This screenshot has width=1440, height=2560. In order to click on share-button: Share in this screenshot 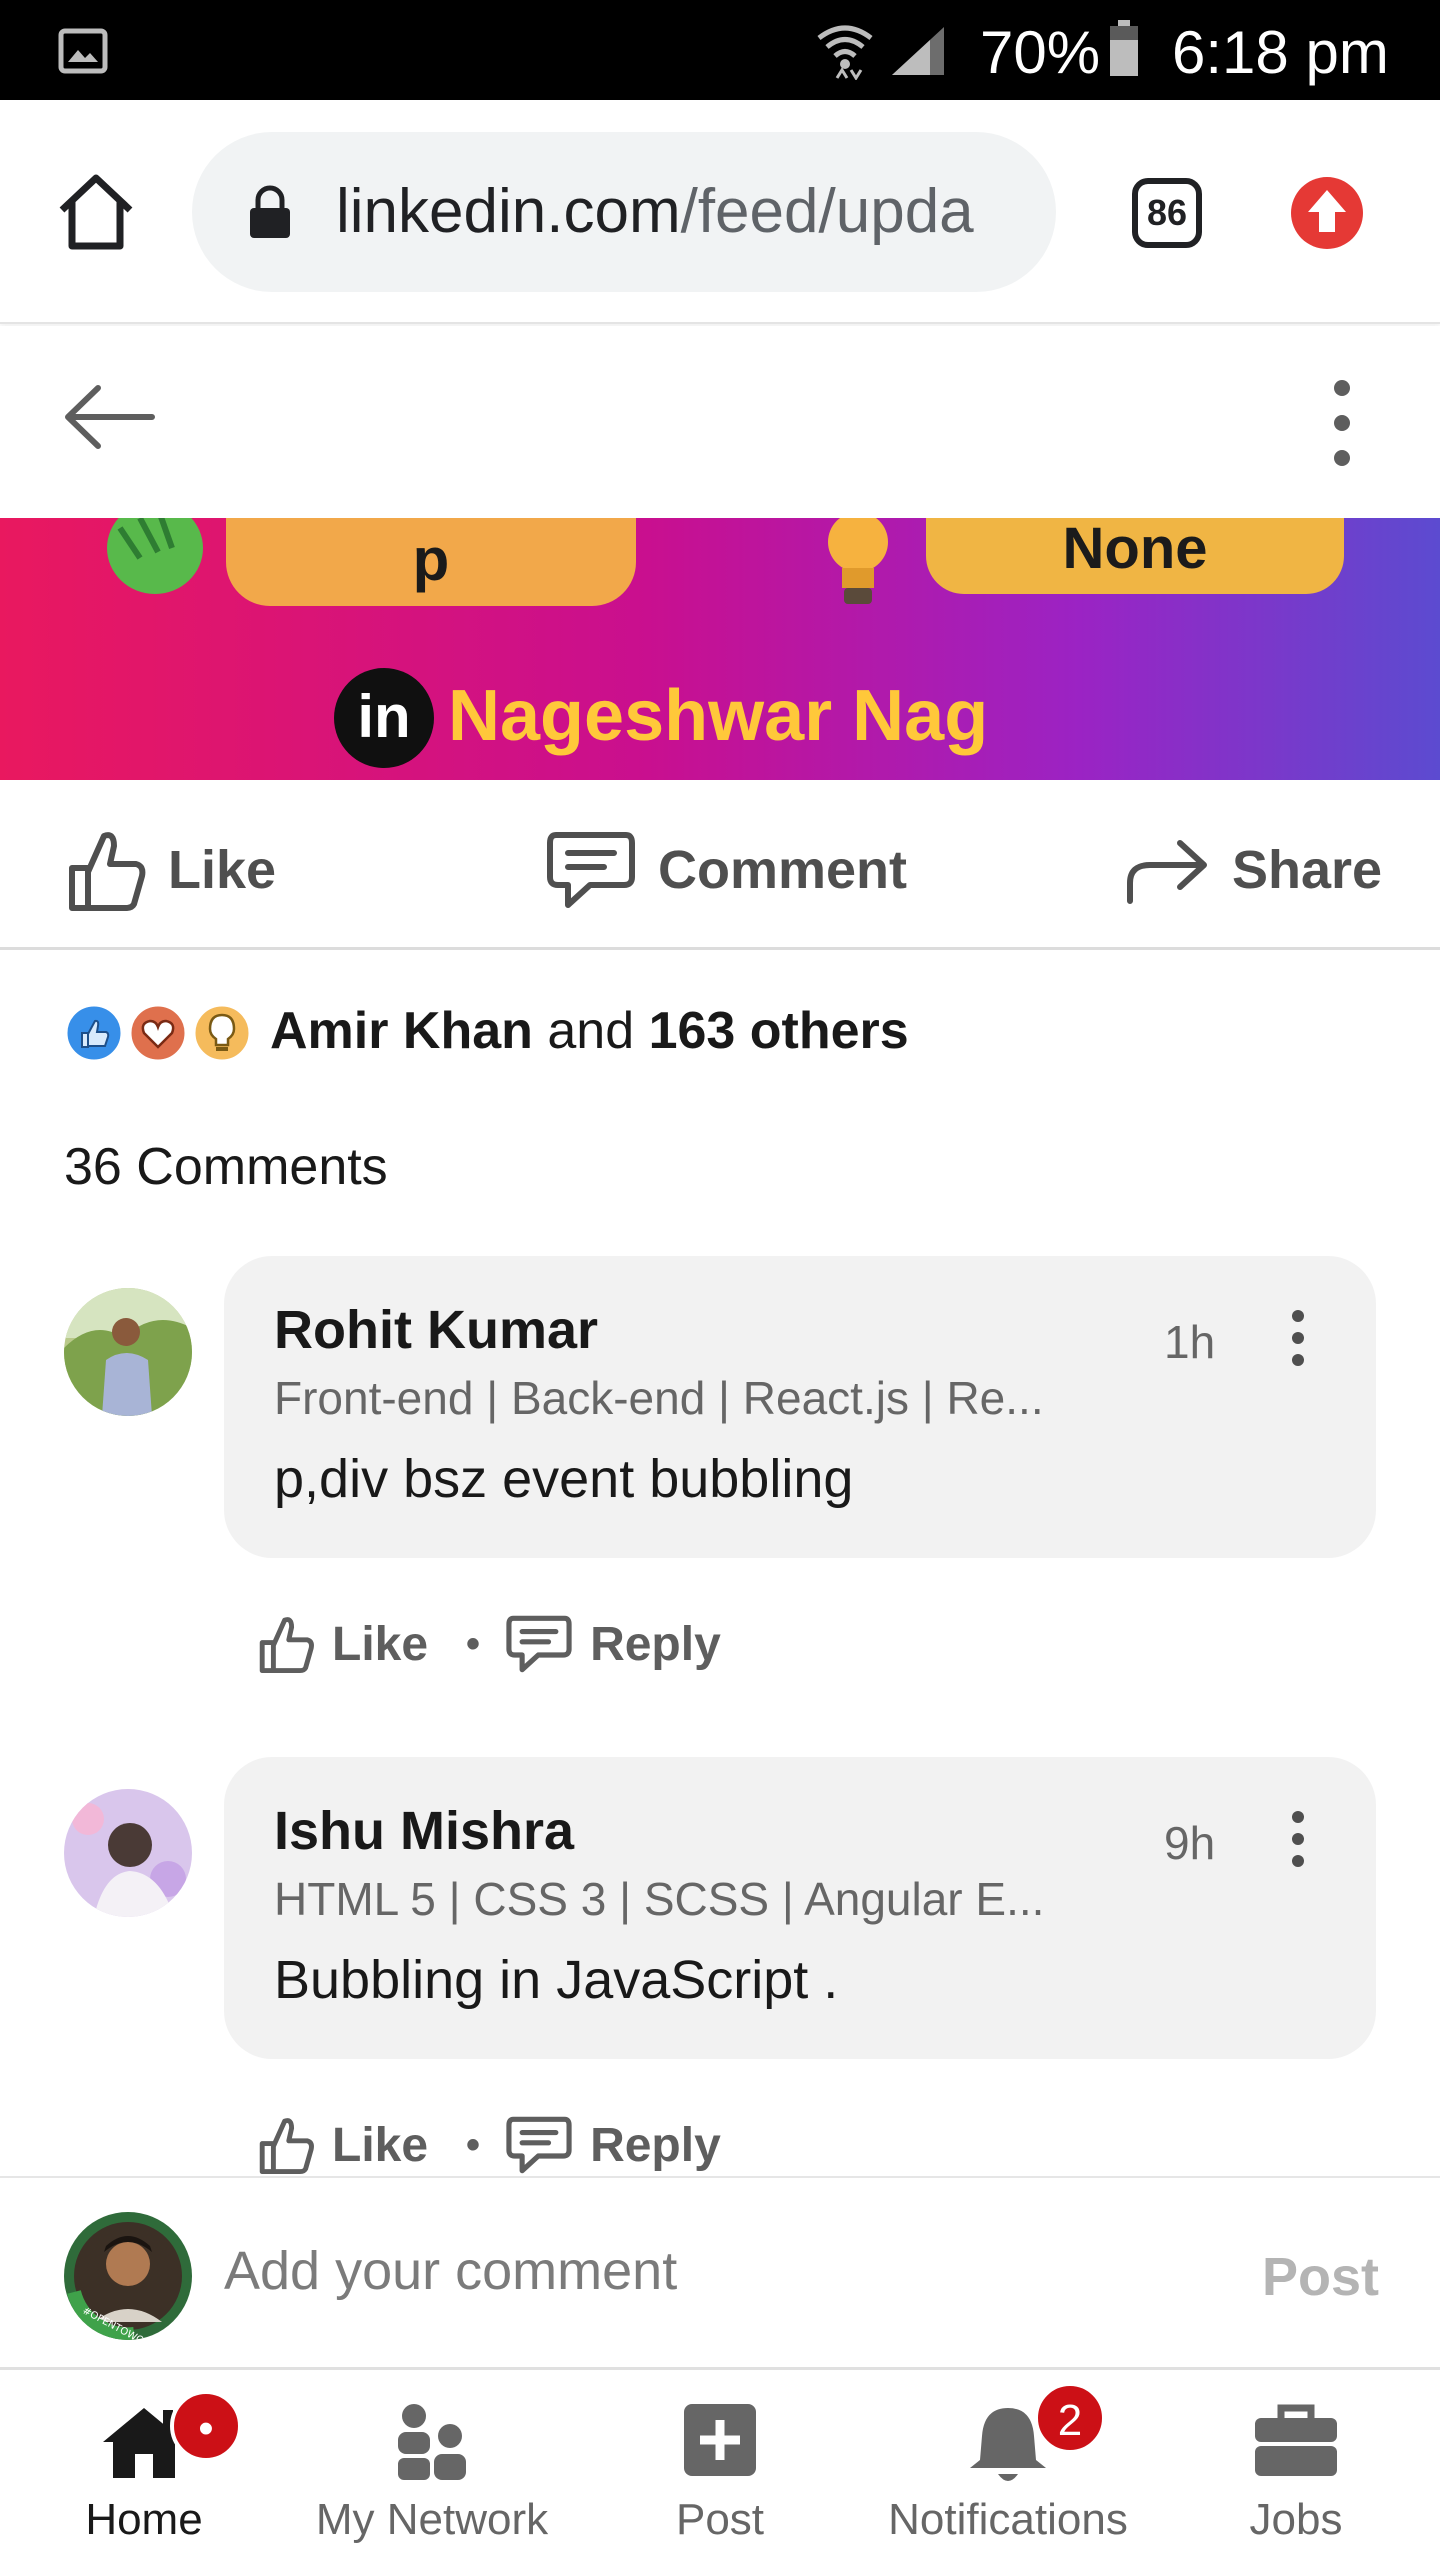, I will do `click(1253, 870)`.